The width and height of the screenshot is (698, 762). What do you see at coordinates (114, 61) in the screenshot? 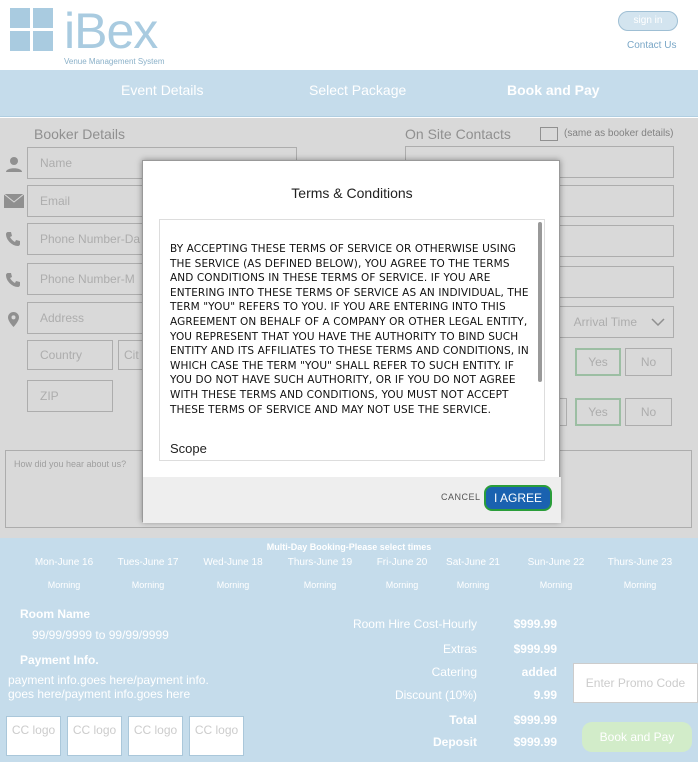
I see `brand-tagline: Venue Management System` at bounding box center [114, 61].